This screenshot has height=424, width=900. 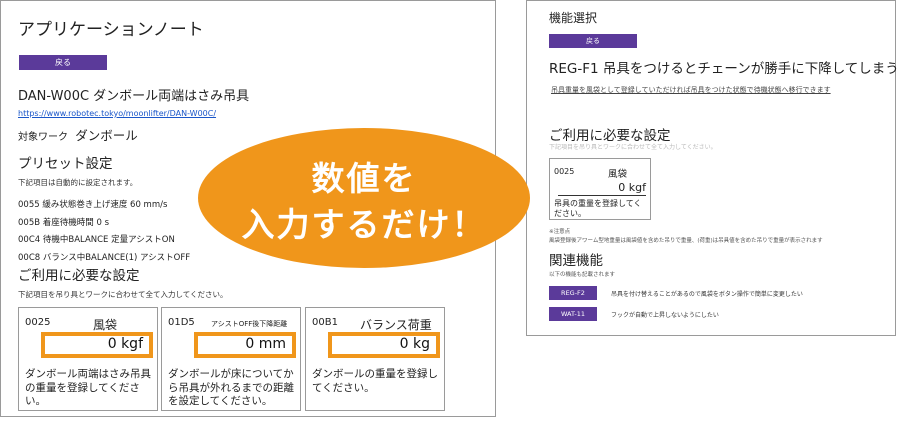 What do you see at coordinates (707, 294) in the screenshot?
I see `related-text: 吊具を付け替えることがあるので風袋をボタン操作で簡単に変更したい` at bounding box center [707, 294].